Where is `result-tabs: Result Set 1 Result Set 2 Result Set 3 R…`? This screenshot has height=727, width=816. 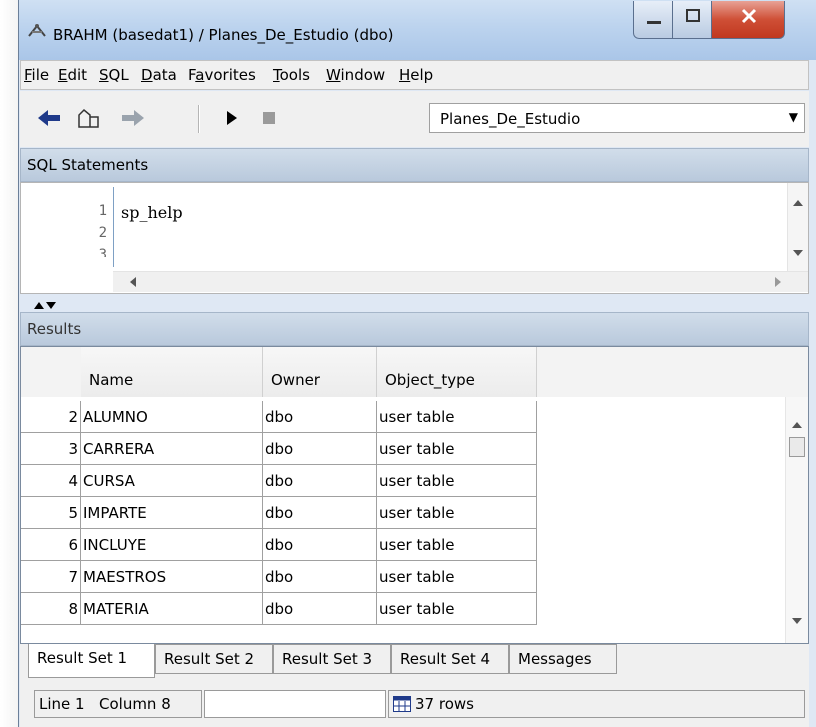
result-tabs: Result Set 1 Result Set 2 Result Set 3 R… is located at coordinates (414, 663).